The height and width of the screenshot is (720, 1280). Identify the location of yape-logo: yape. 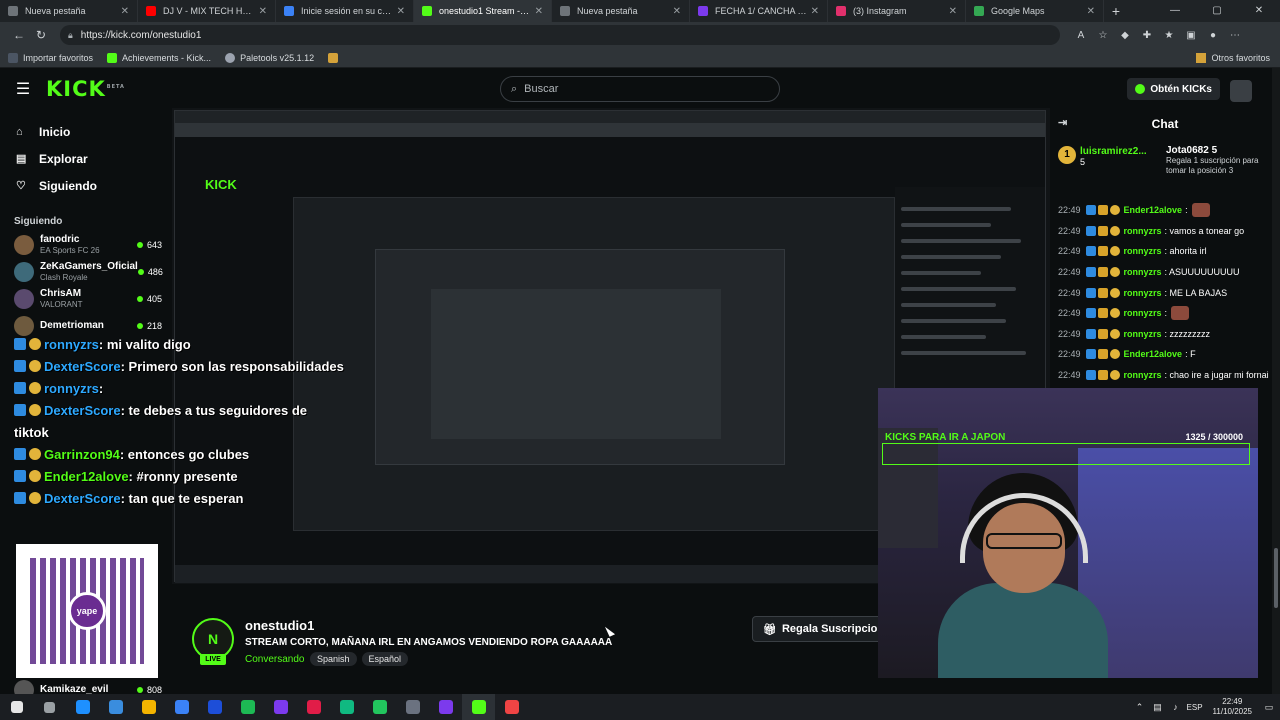
(87, 611).